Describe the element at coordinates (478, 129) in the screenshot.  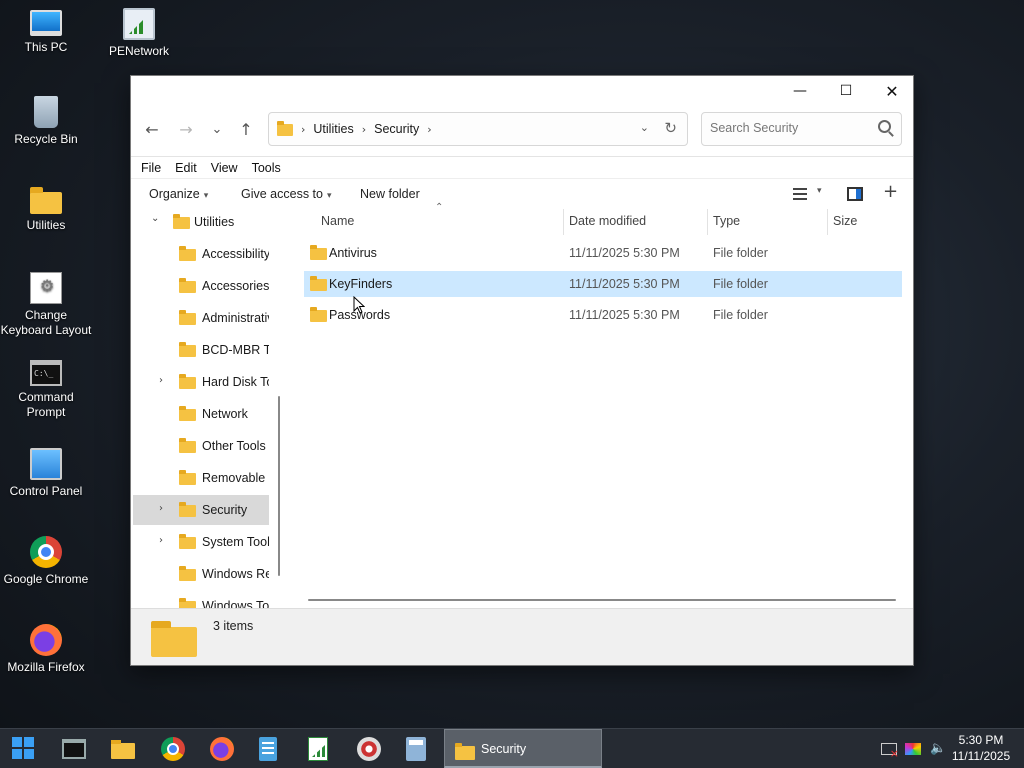
I see `address-bar: › Utilities › Security › ⌄ ↻` at that location.